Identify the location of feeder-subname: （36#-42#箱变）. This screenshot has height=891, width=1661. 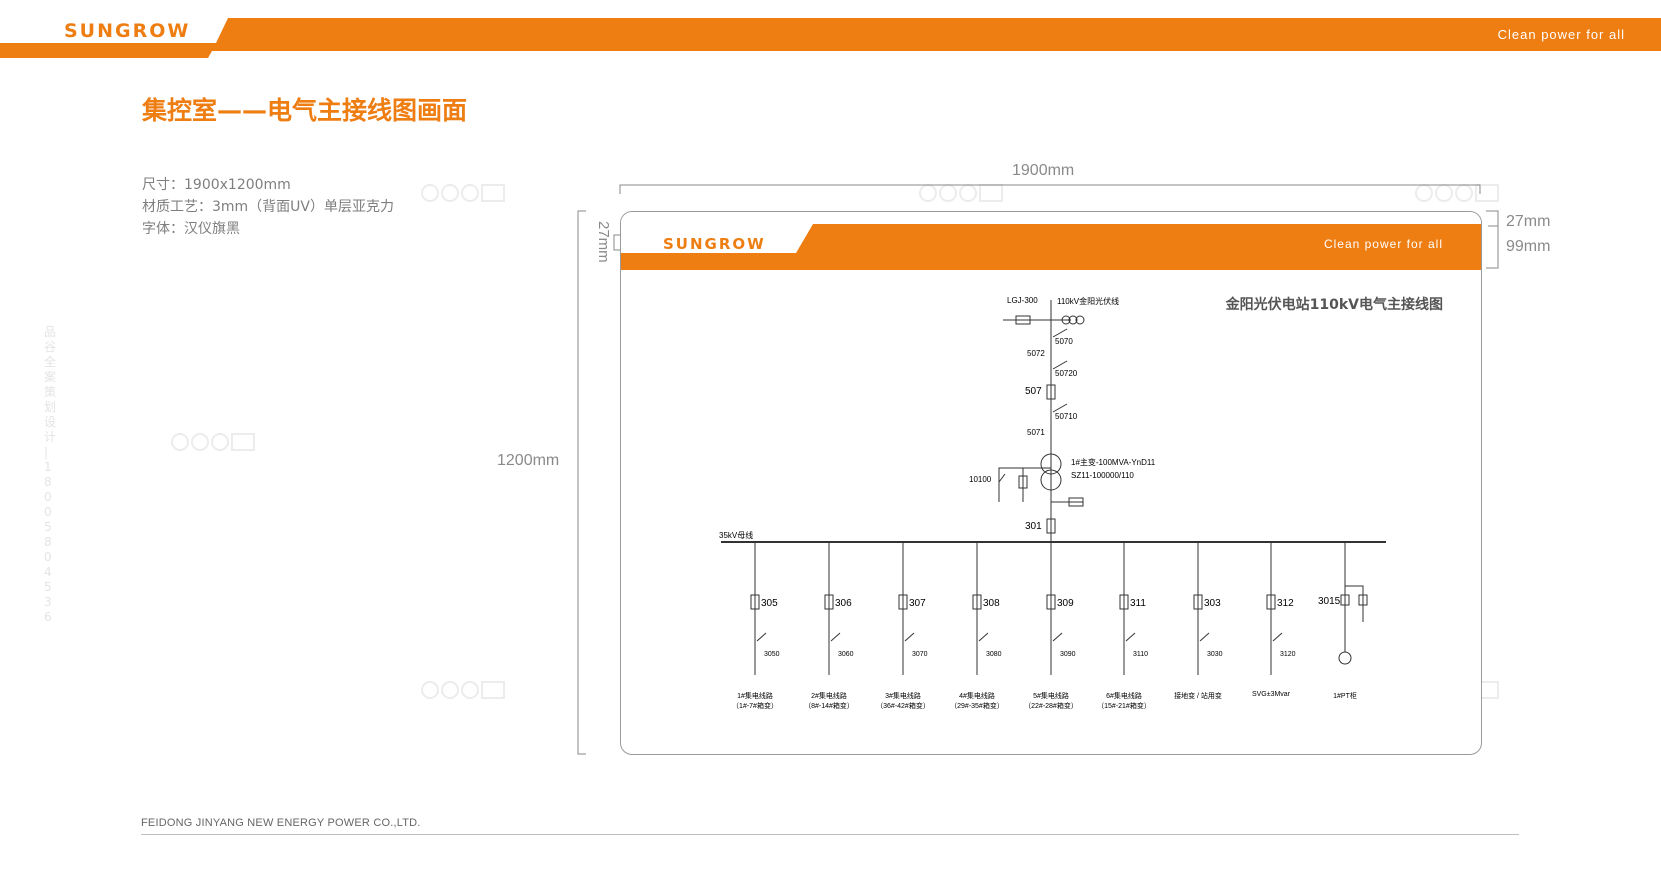
(903, 706).